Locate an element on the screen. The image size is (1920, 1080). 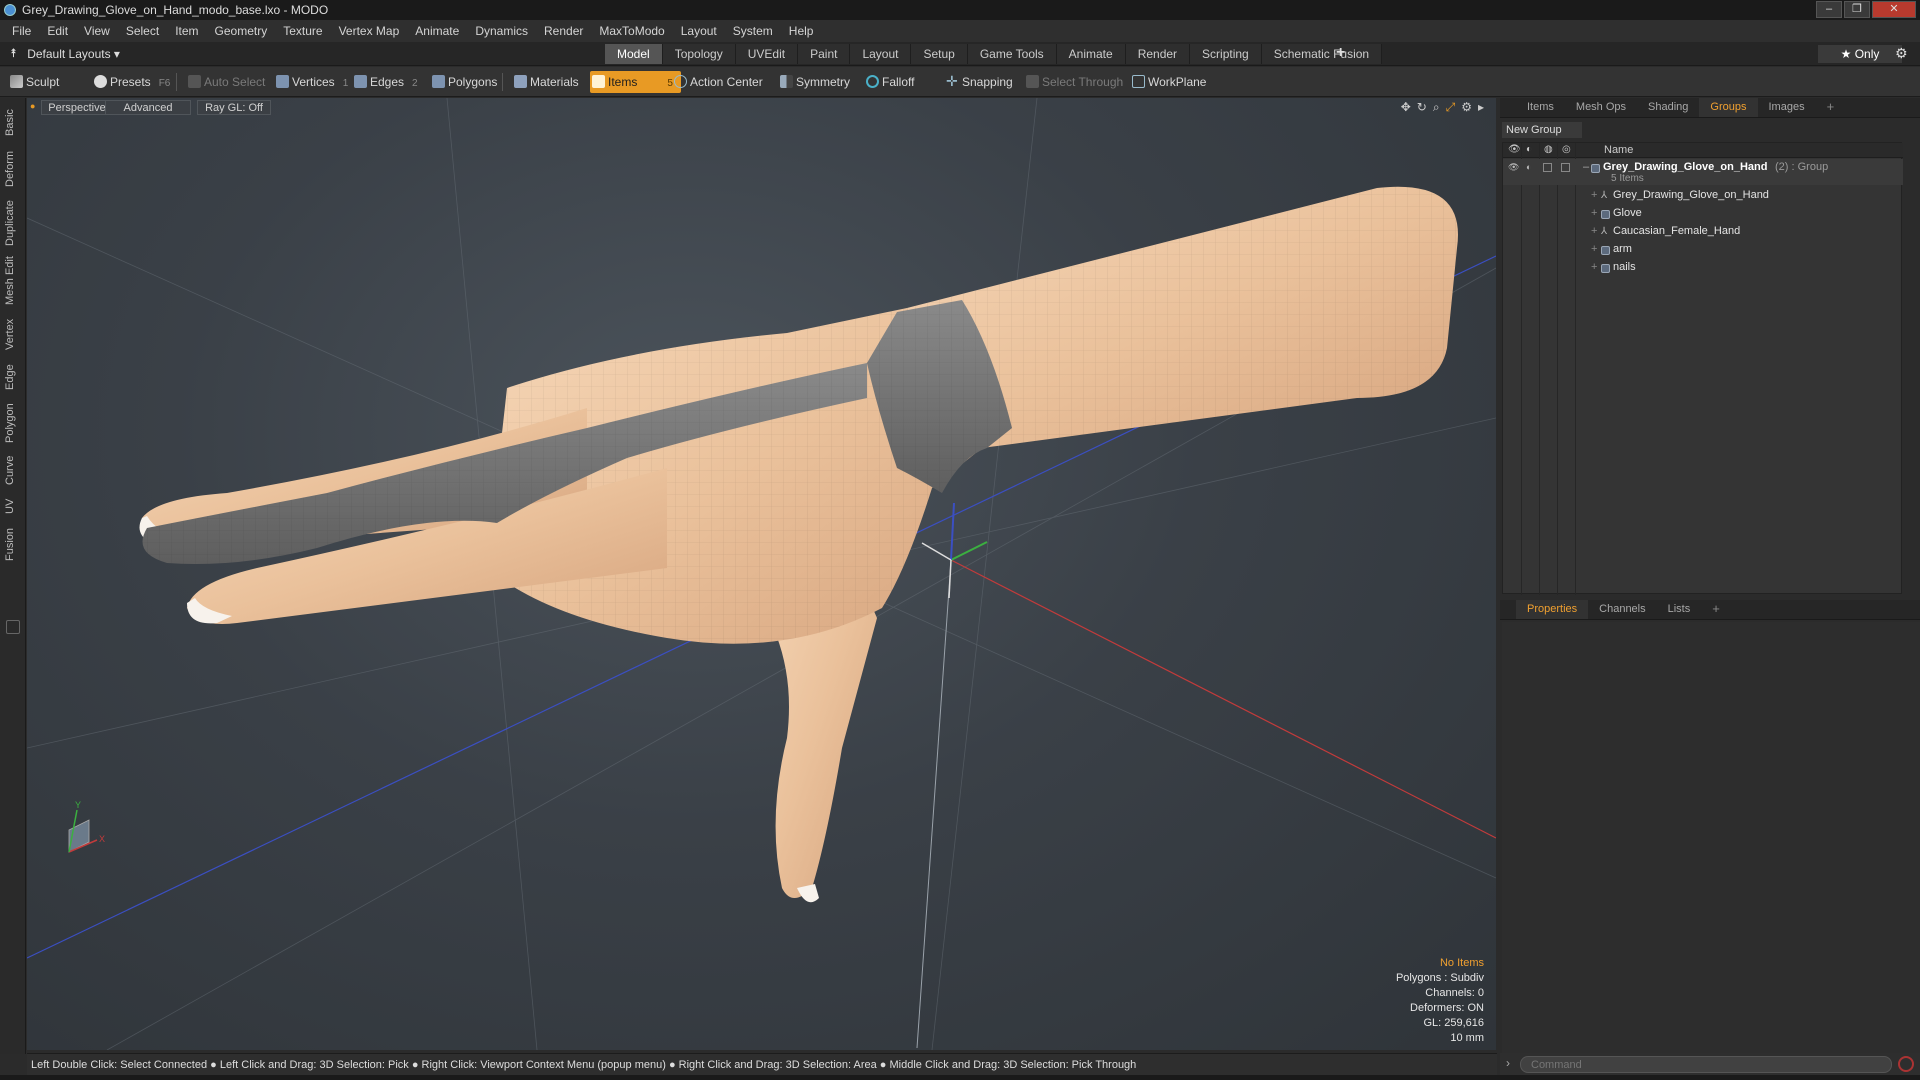
sculpt-button: Sculpt is located at coordinates (33, 82).